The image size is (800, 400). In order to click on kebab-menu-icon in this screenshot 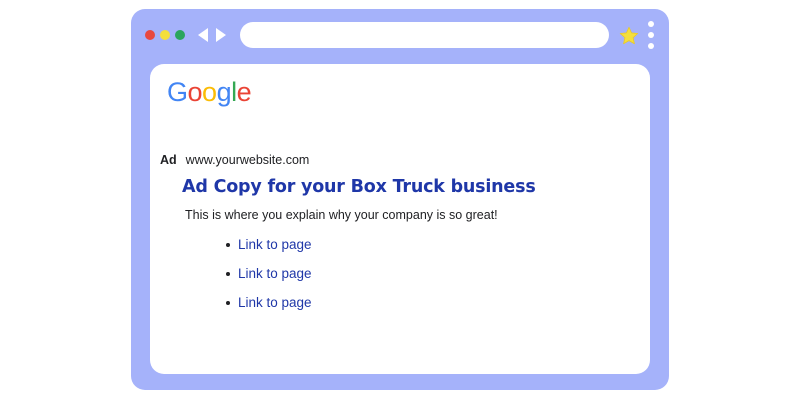, I will do `click(651, 35)`.